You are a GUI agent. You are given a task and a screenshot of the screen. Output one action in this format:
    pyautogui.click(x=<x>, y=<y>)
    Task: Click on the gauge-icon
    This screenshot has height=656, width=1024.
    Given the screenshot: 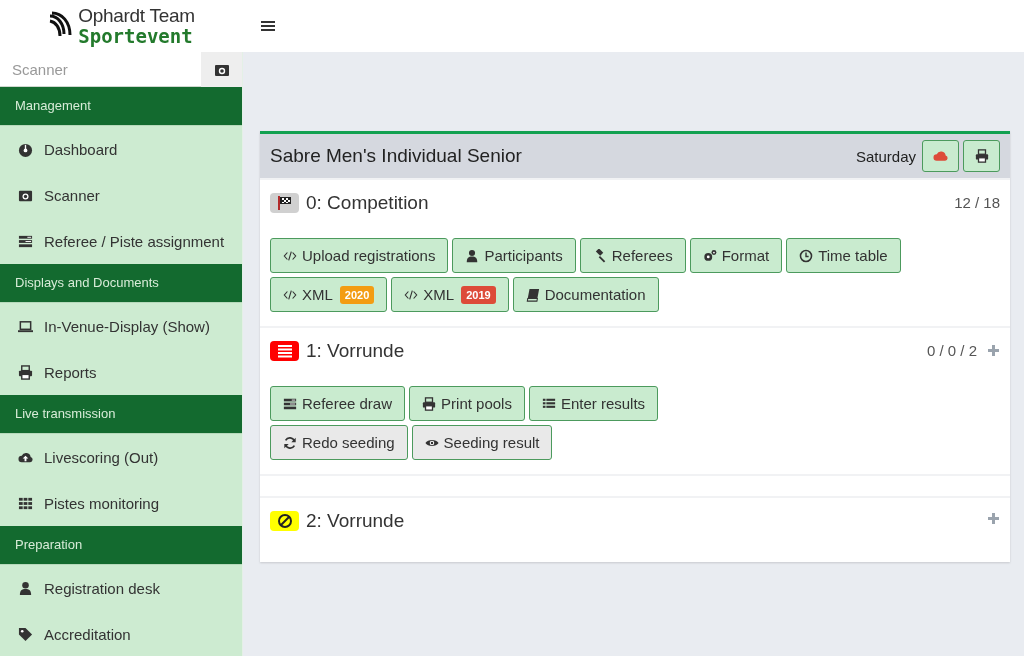 What is the action you would take?
    pyautogui.click(x=25, y=149)
    